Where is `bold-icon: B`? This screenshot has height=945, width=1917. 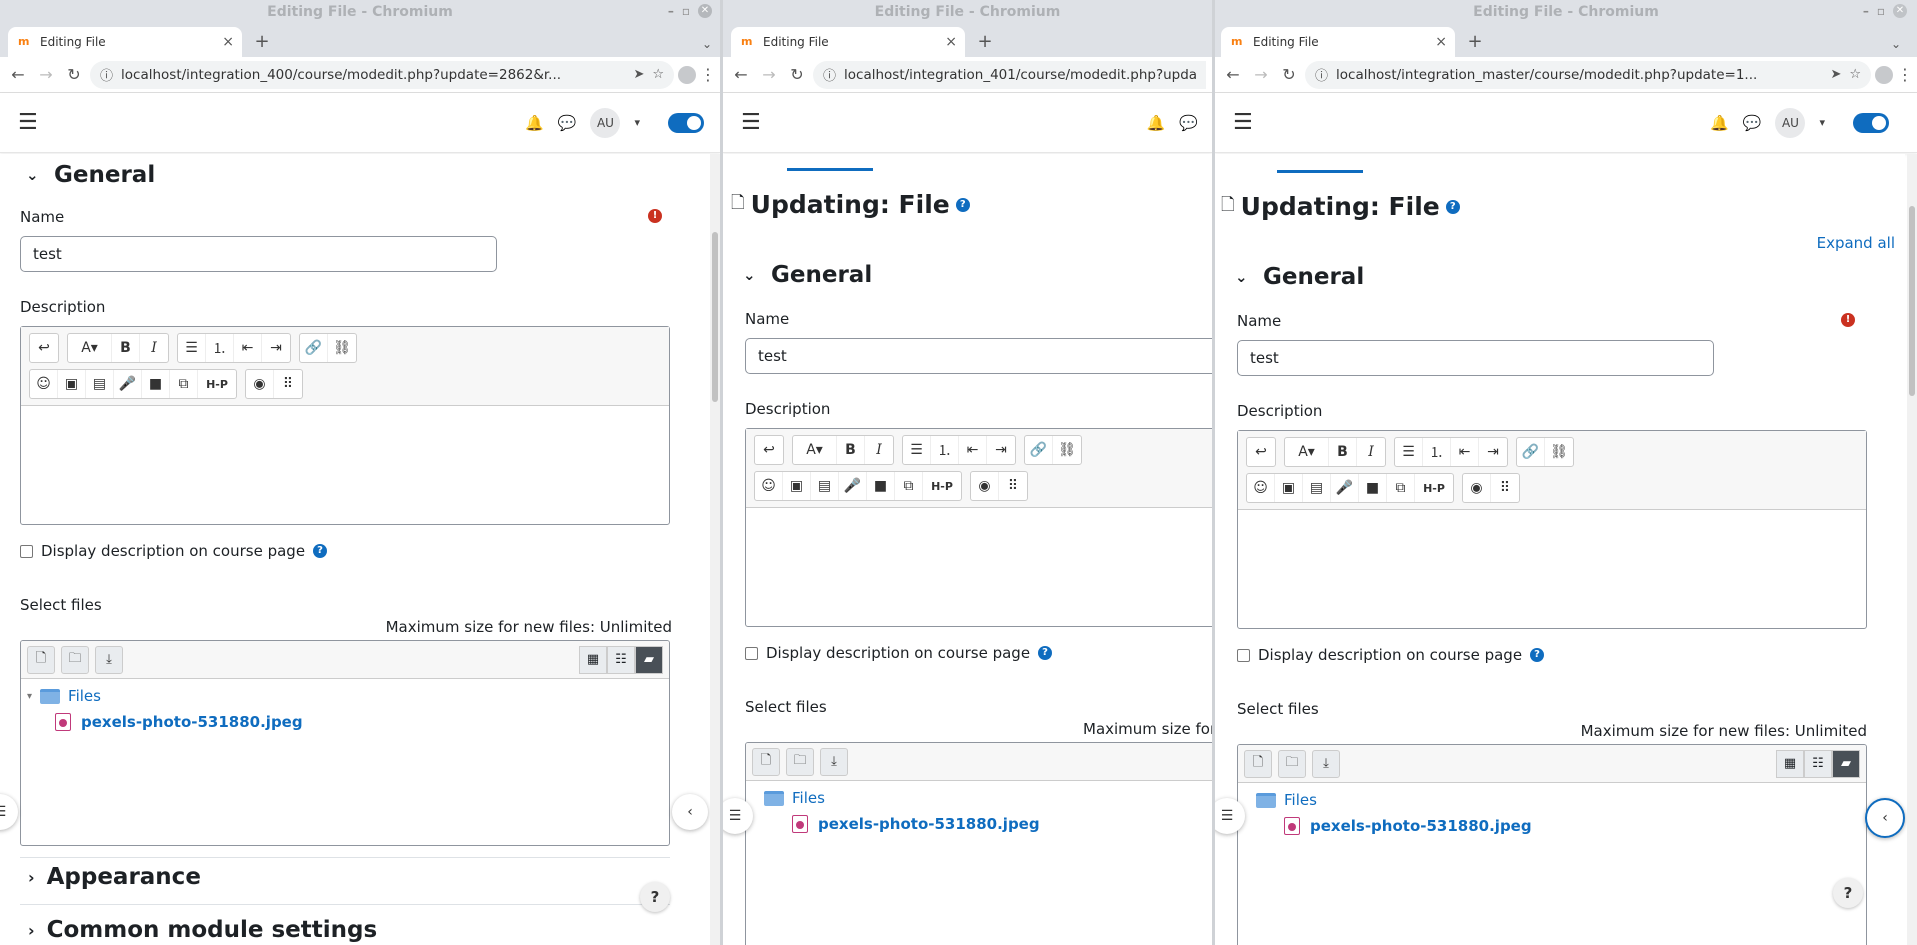
bold-icon: B is located at coordinates (1343, 452).